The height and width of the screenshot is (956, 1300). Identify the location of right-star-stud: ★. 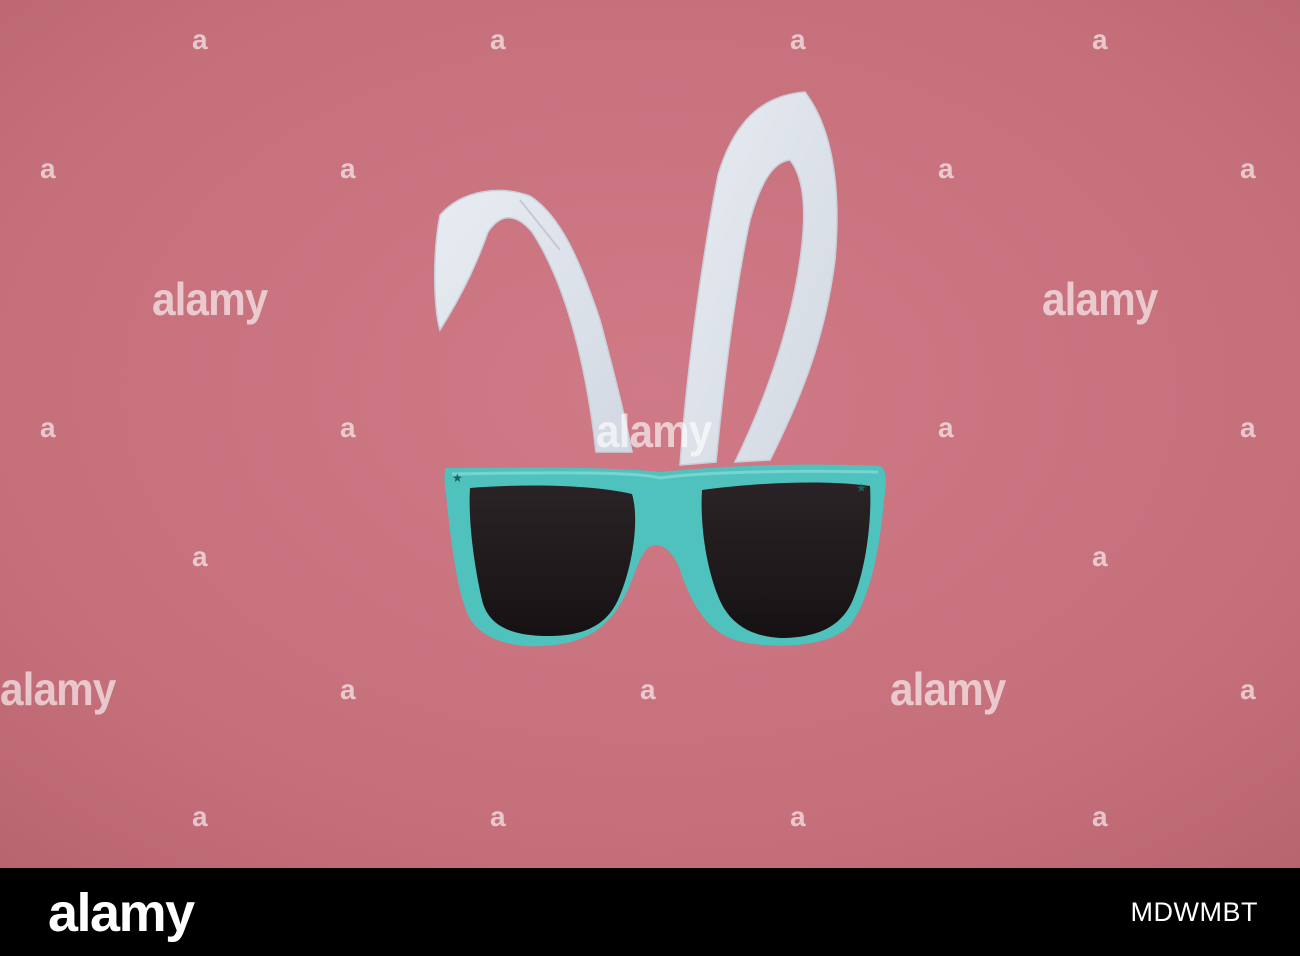
(861, 488).